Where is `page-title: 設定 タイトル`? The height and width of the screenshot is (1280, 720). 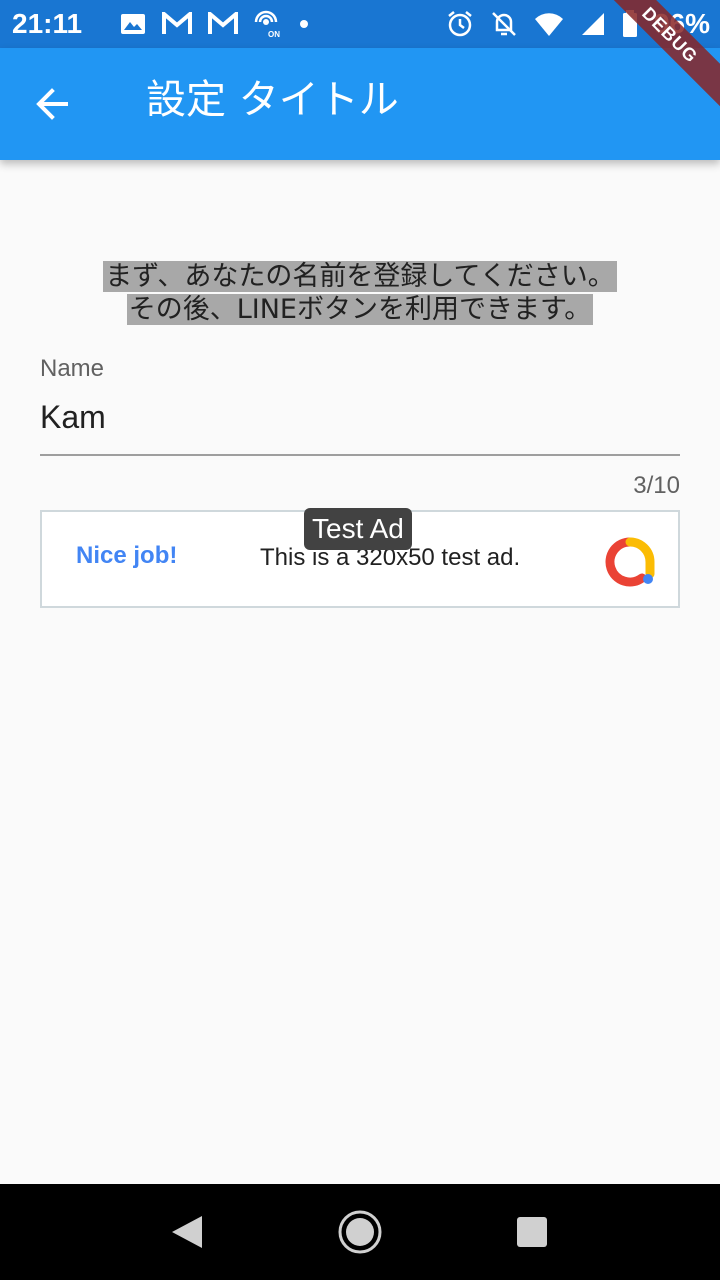 page-title: 設定 タイトル is located at coordinates (272, 100).